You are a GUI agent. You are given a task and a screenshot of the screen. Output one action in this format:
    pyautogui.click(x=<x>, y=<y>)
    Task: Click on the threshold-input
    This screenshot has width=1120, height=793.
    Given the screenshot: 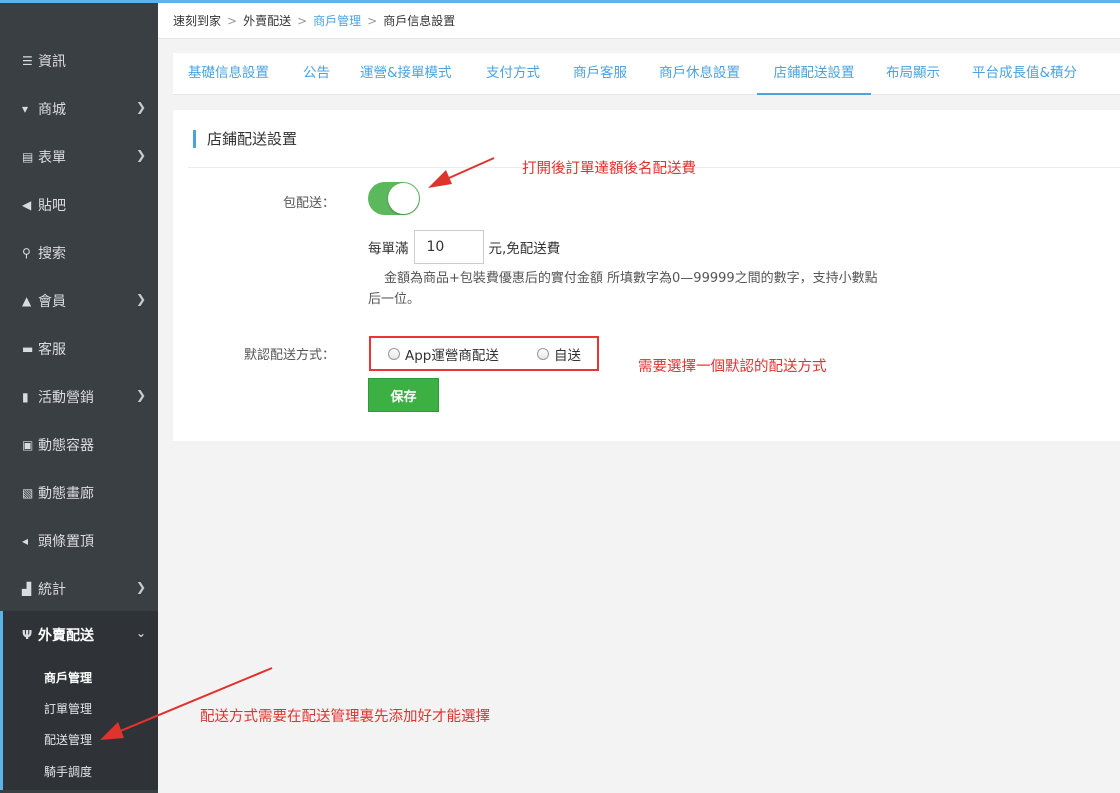 What is the action you would take?
    pyautogui.click(x=448, y=247)
    